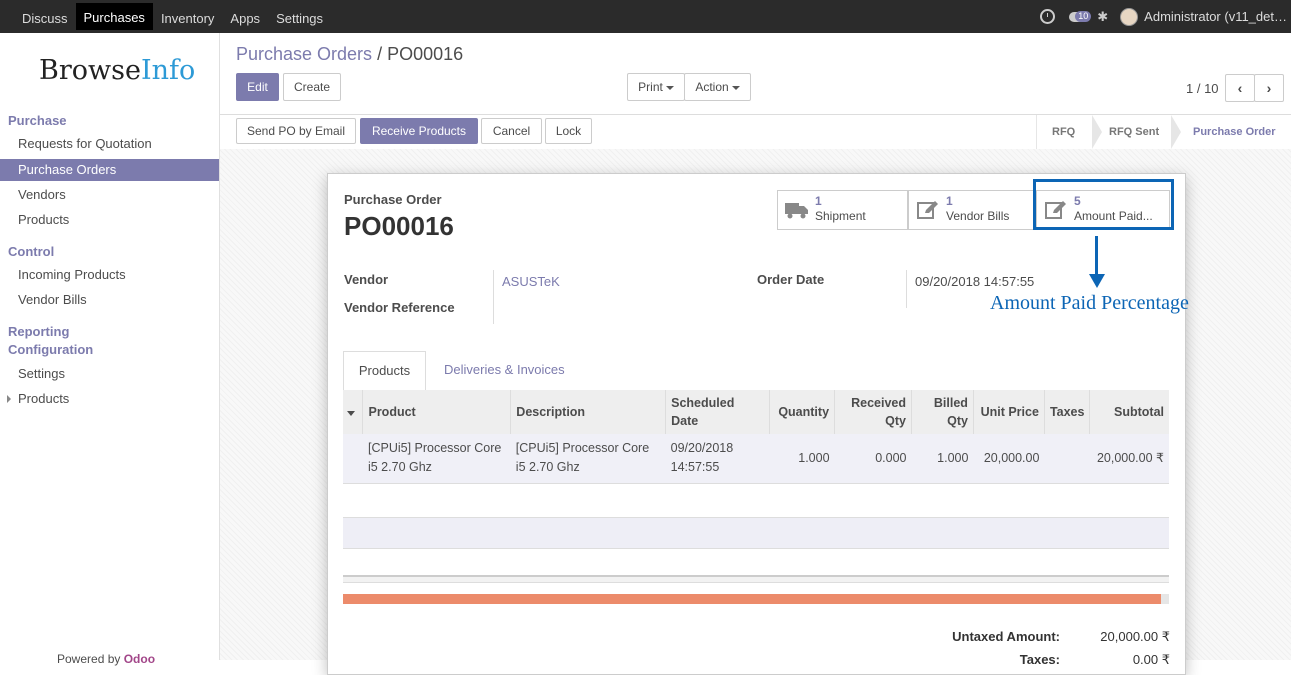 Image resolution: width=1291 pixels, height=675 pixels. I want to click on pager-next-button: ›, so click(1269, 88).